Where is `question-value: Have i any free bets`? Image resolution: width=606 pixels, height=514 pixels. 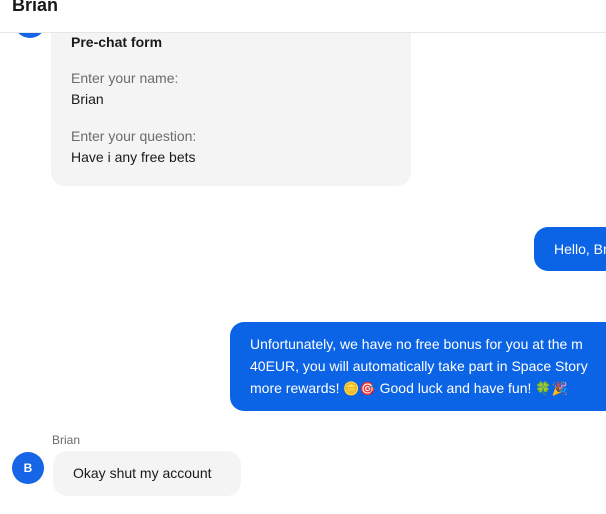
question-value: Have i any free bets is located at coordinates (133, 157).